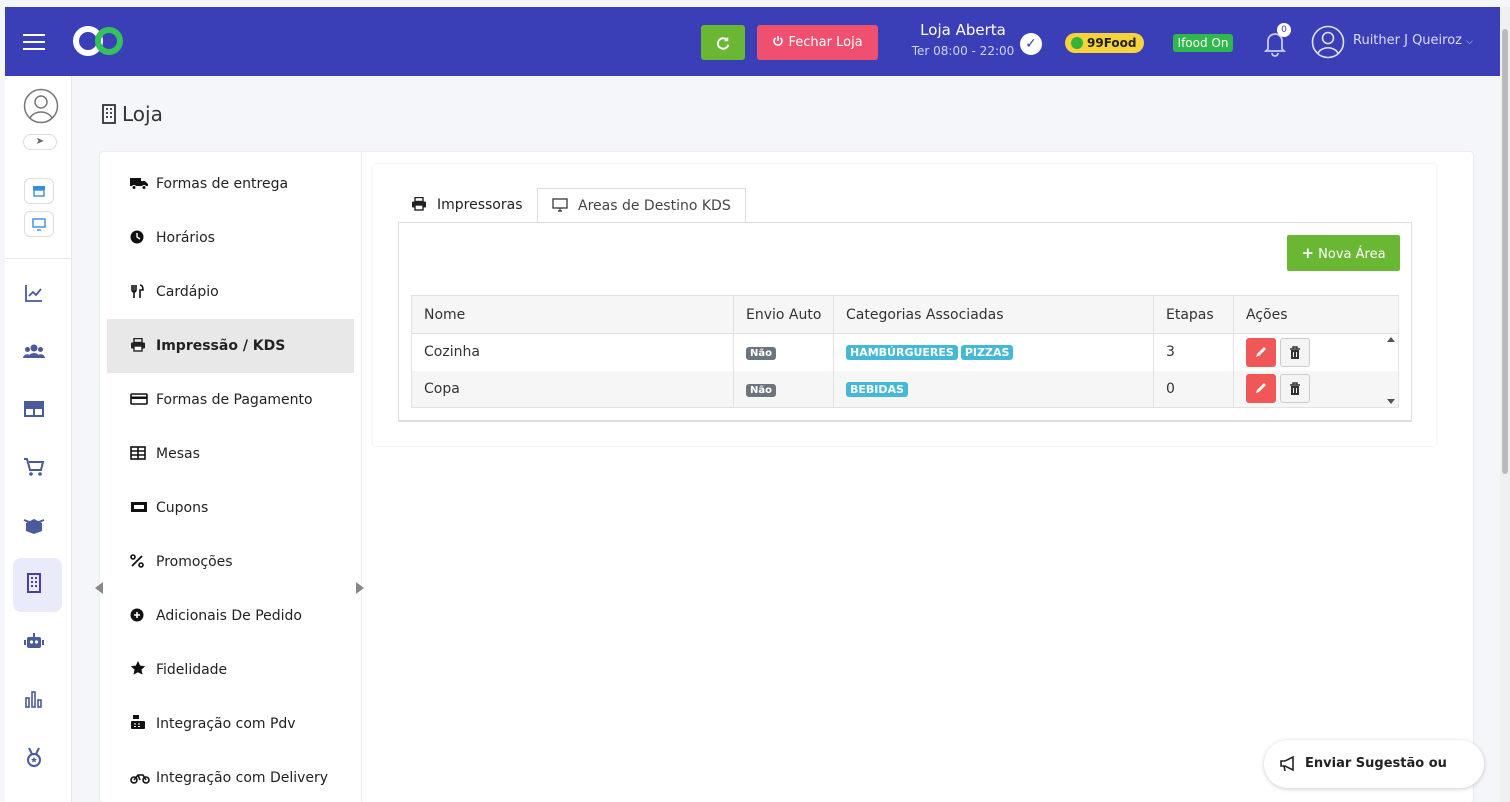 This screenshot has height=802, width=1510. Describe the element at coordinates (1031, 44) in the screenshot. I see `check-circle-icon: ✓` at that location.